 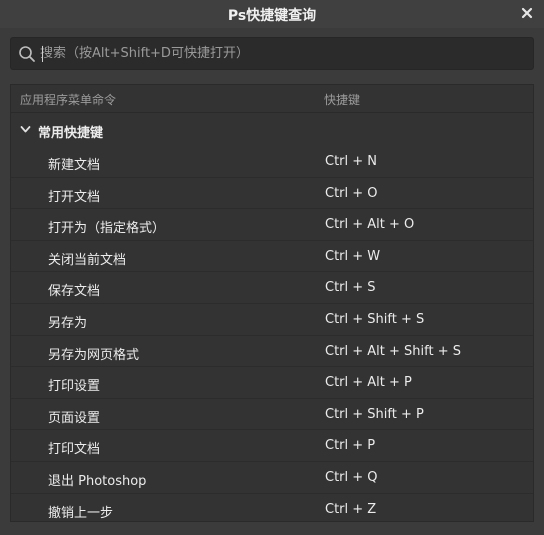 I want to click on table-header: 应用程序菜单命令 快捷键, so click(x=272, y=99).